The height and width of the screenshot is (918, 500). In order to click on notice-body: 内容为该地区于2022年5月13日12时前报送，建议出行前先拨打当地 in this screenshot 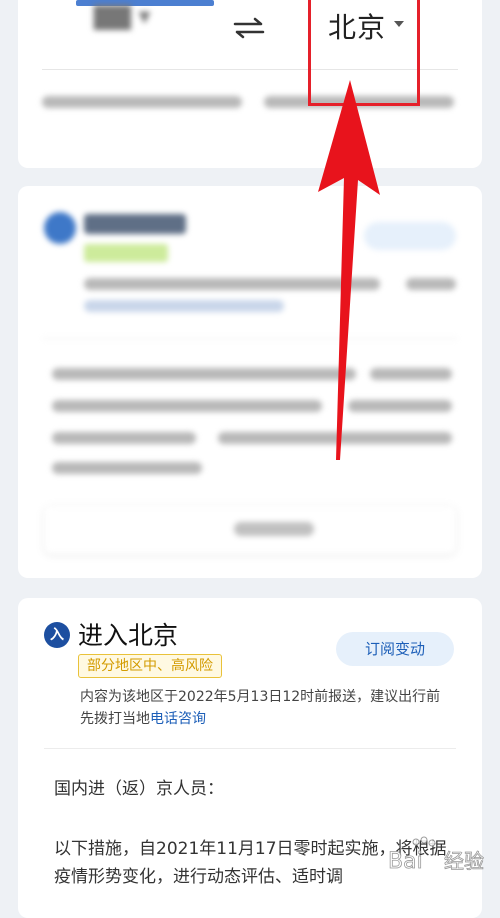, I will do `click(260, 708)`.